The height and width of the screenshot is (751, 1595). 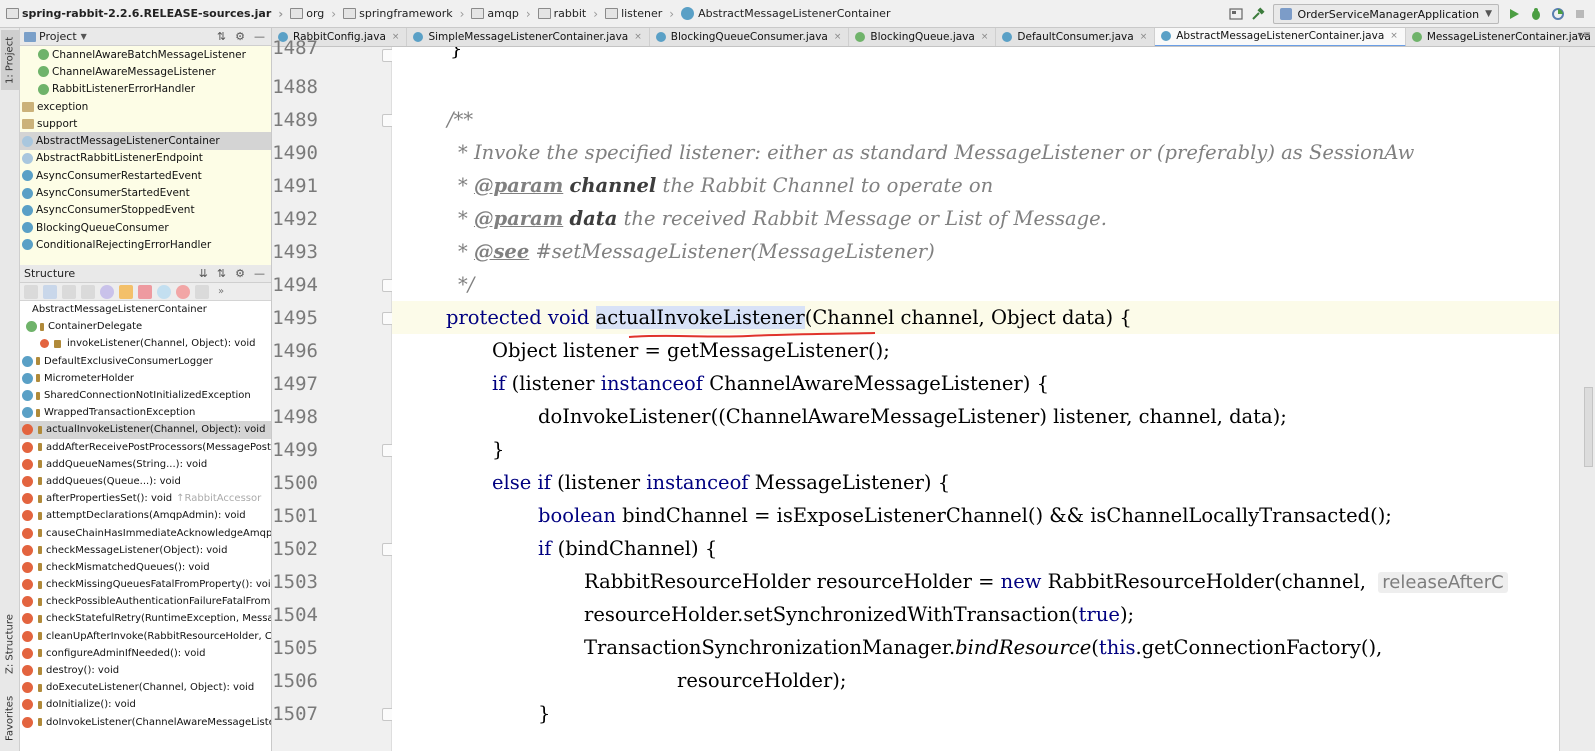 What do you see at coordinates (504, 14) in the screenshot?
I see `breadcrumb-amqp: amqp ›` at bounding box center [504, 14].